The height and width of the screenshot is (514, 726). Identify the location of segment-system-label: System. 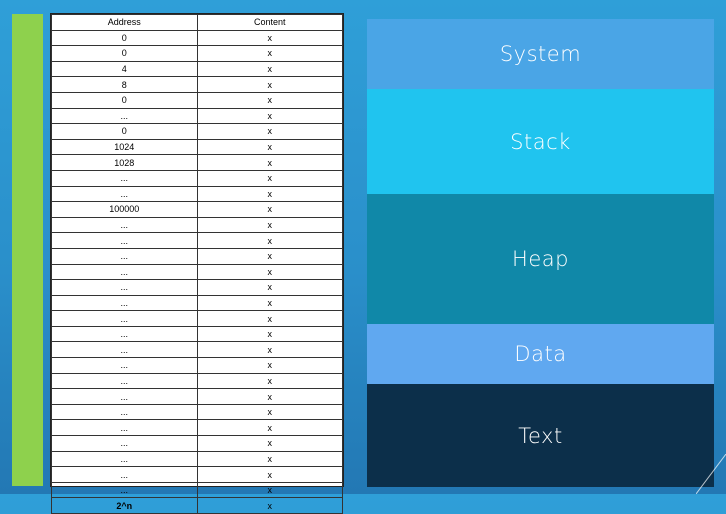
(540, 54).